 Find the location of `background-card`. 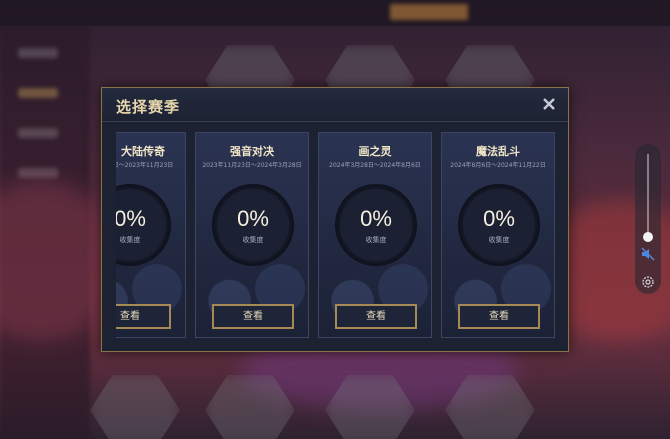

background-card is located at coordinates (135, 407).